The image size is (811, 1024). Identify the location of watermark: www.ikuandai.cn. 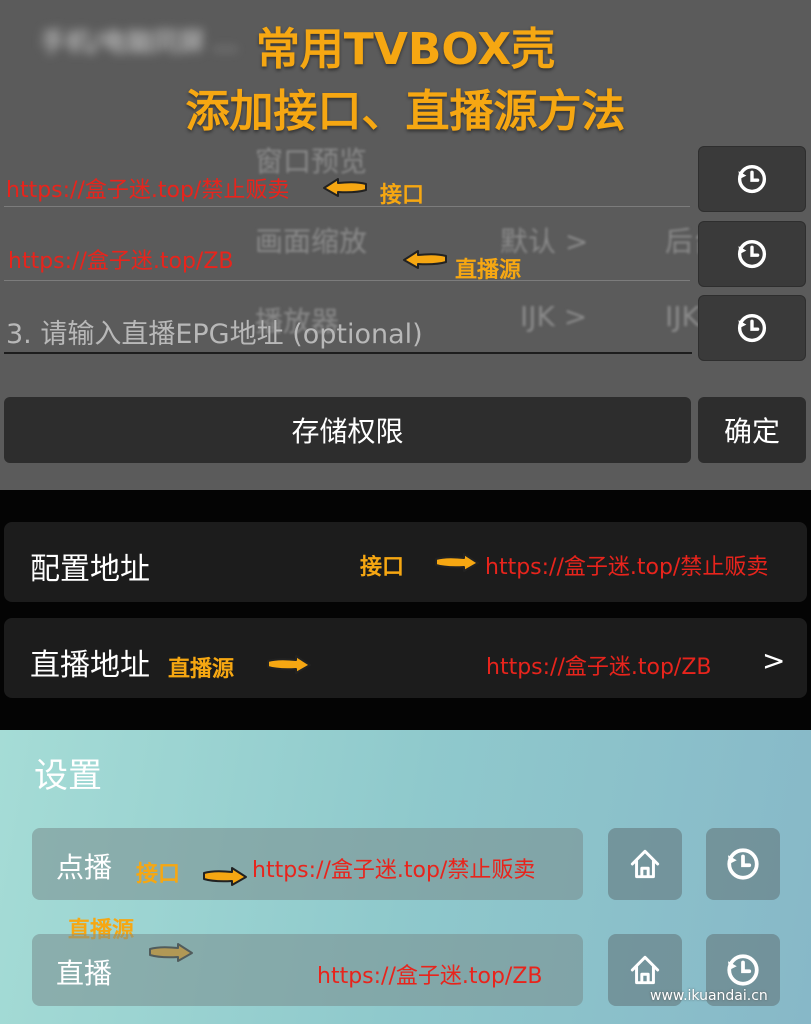
(709, 996).